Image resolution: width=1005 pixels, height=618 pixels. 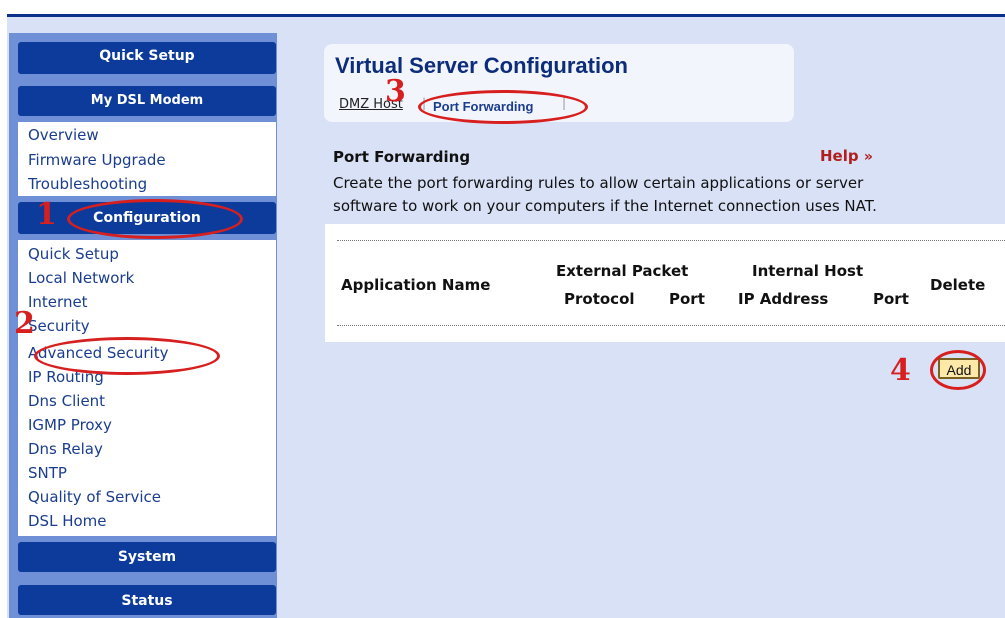 I want to click on sidebar-item-igmp-proxy: IGMP Proxy, so click(x=70, y=425).